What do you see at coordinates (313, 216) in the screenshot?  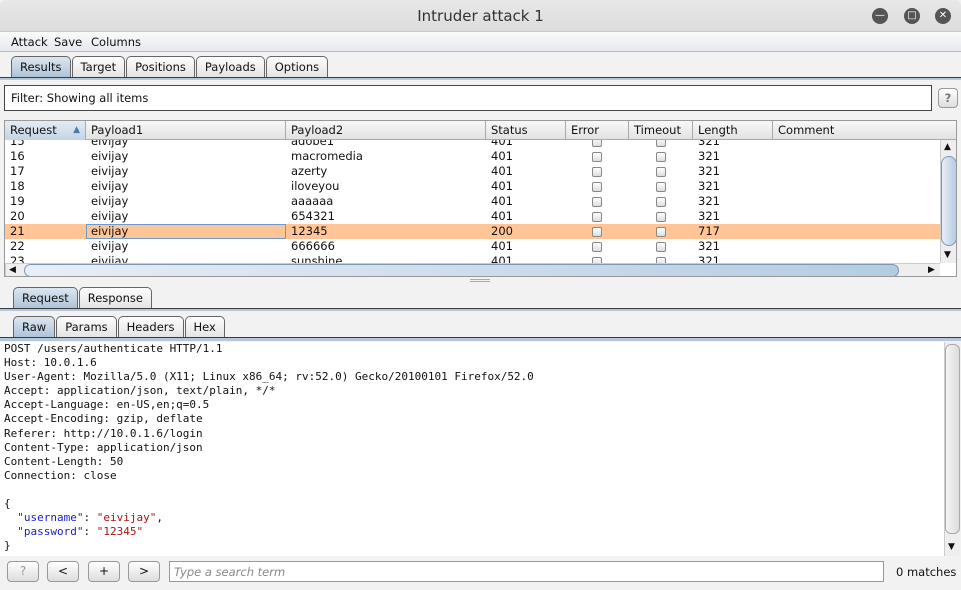 I see `cell-payload2: 654321` at bounding box center [313, 216].